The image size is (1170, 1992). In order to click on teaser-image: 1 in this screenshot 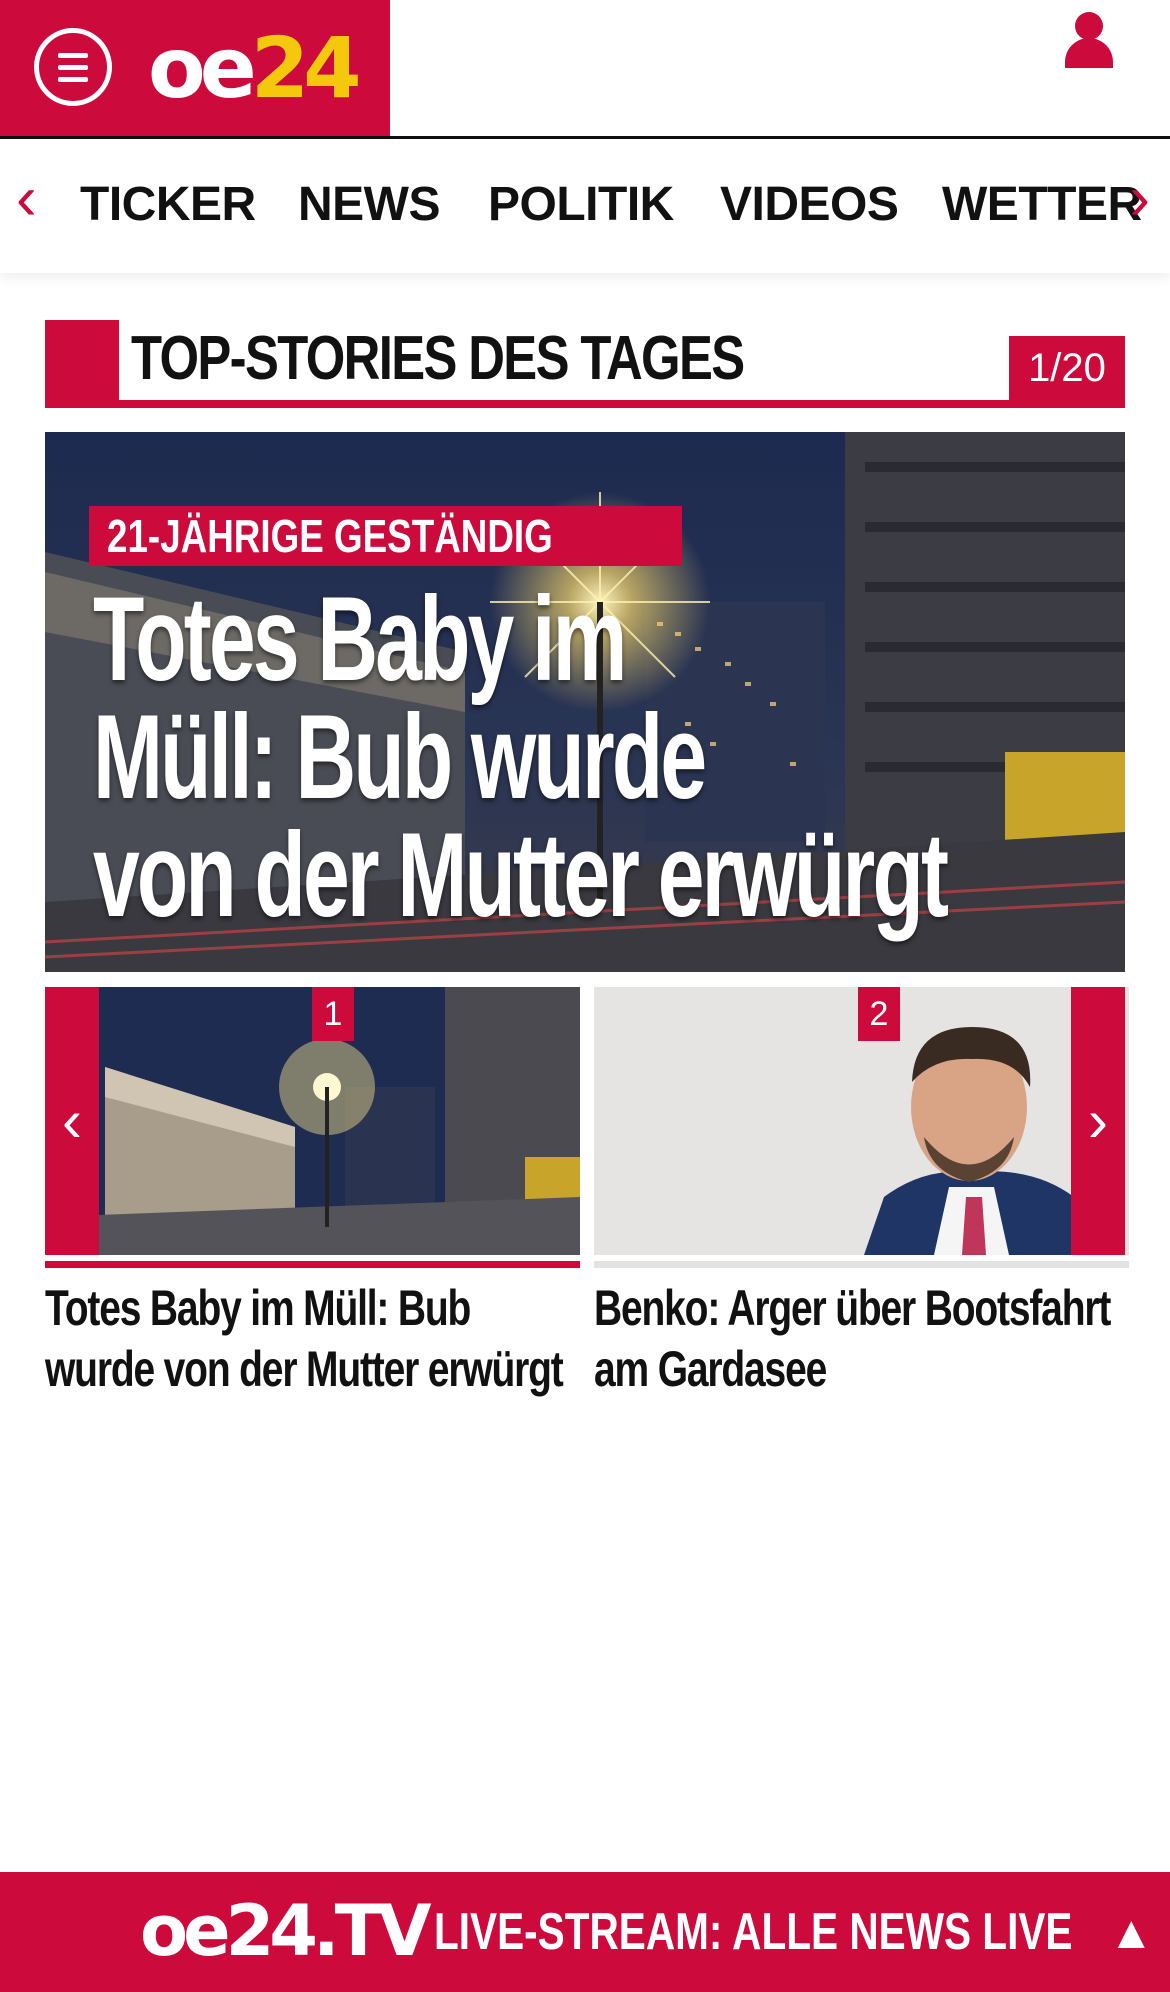, I will do `click(312, 1121)`.